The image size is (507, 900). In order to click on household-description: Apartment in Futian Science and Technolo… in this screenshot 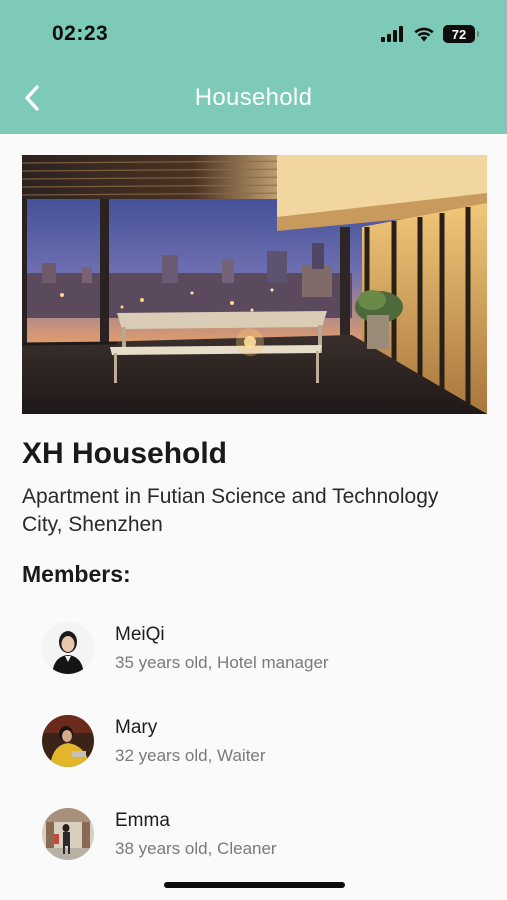, I will do `click(230, 510)`.